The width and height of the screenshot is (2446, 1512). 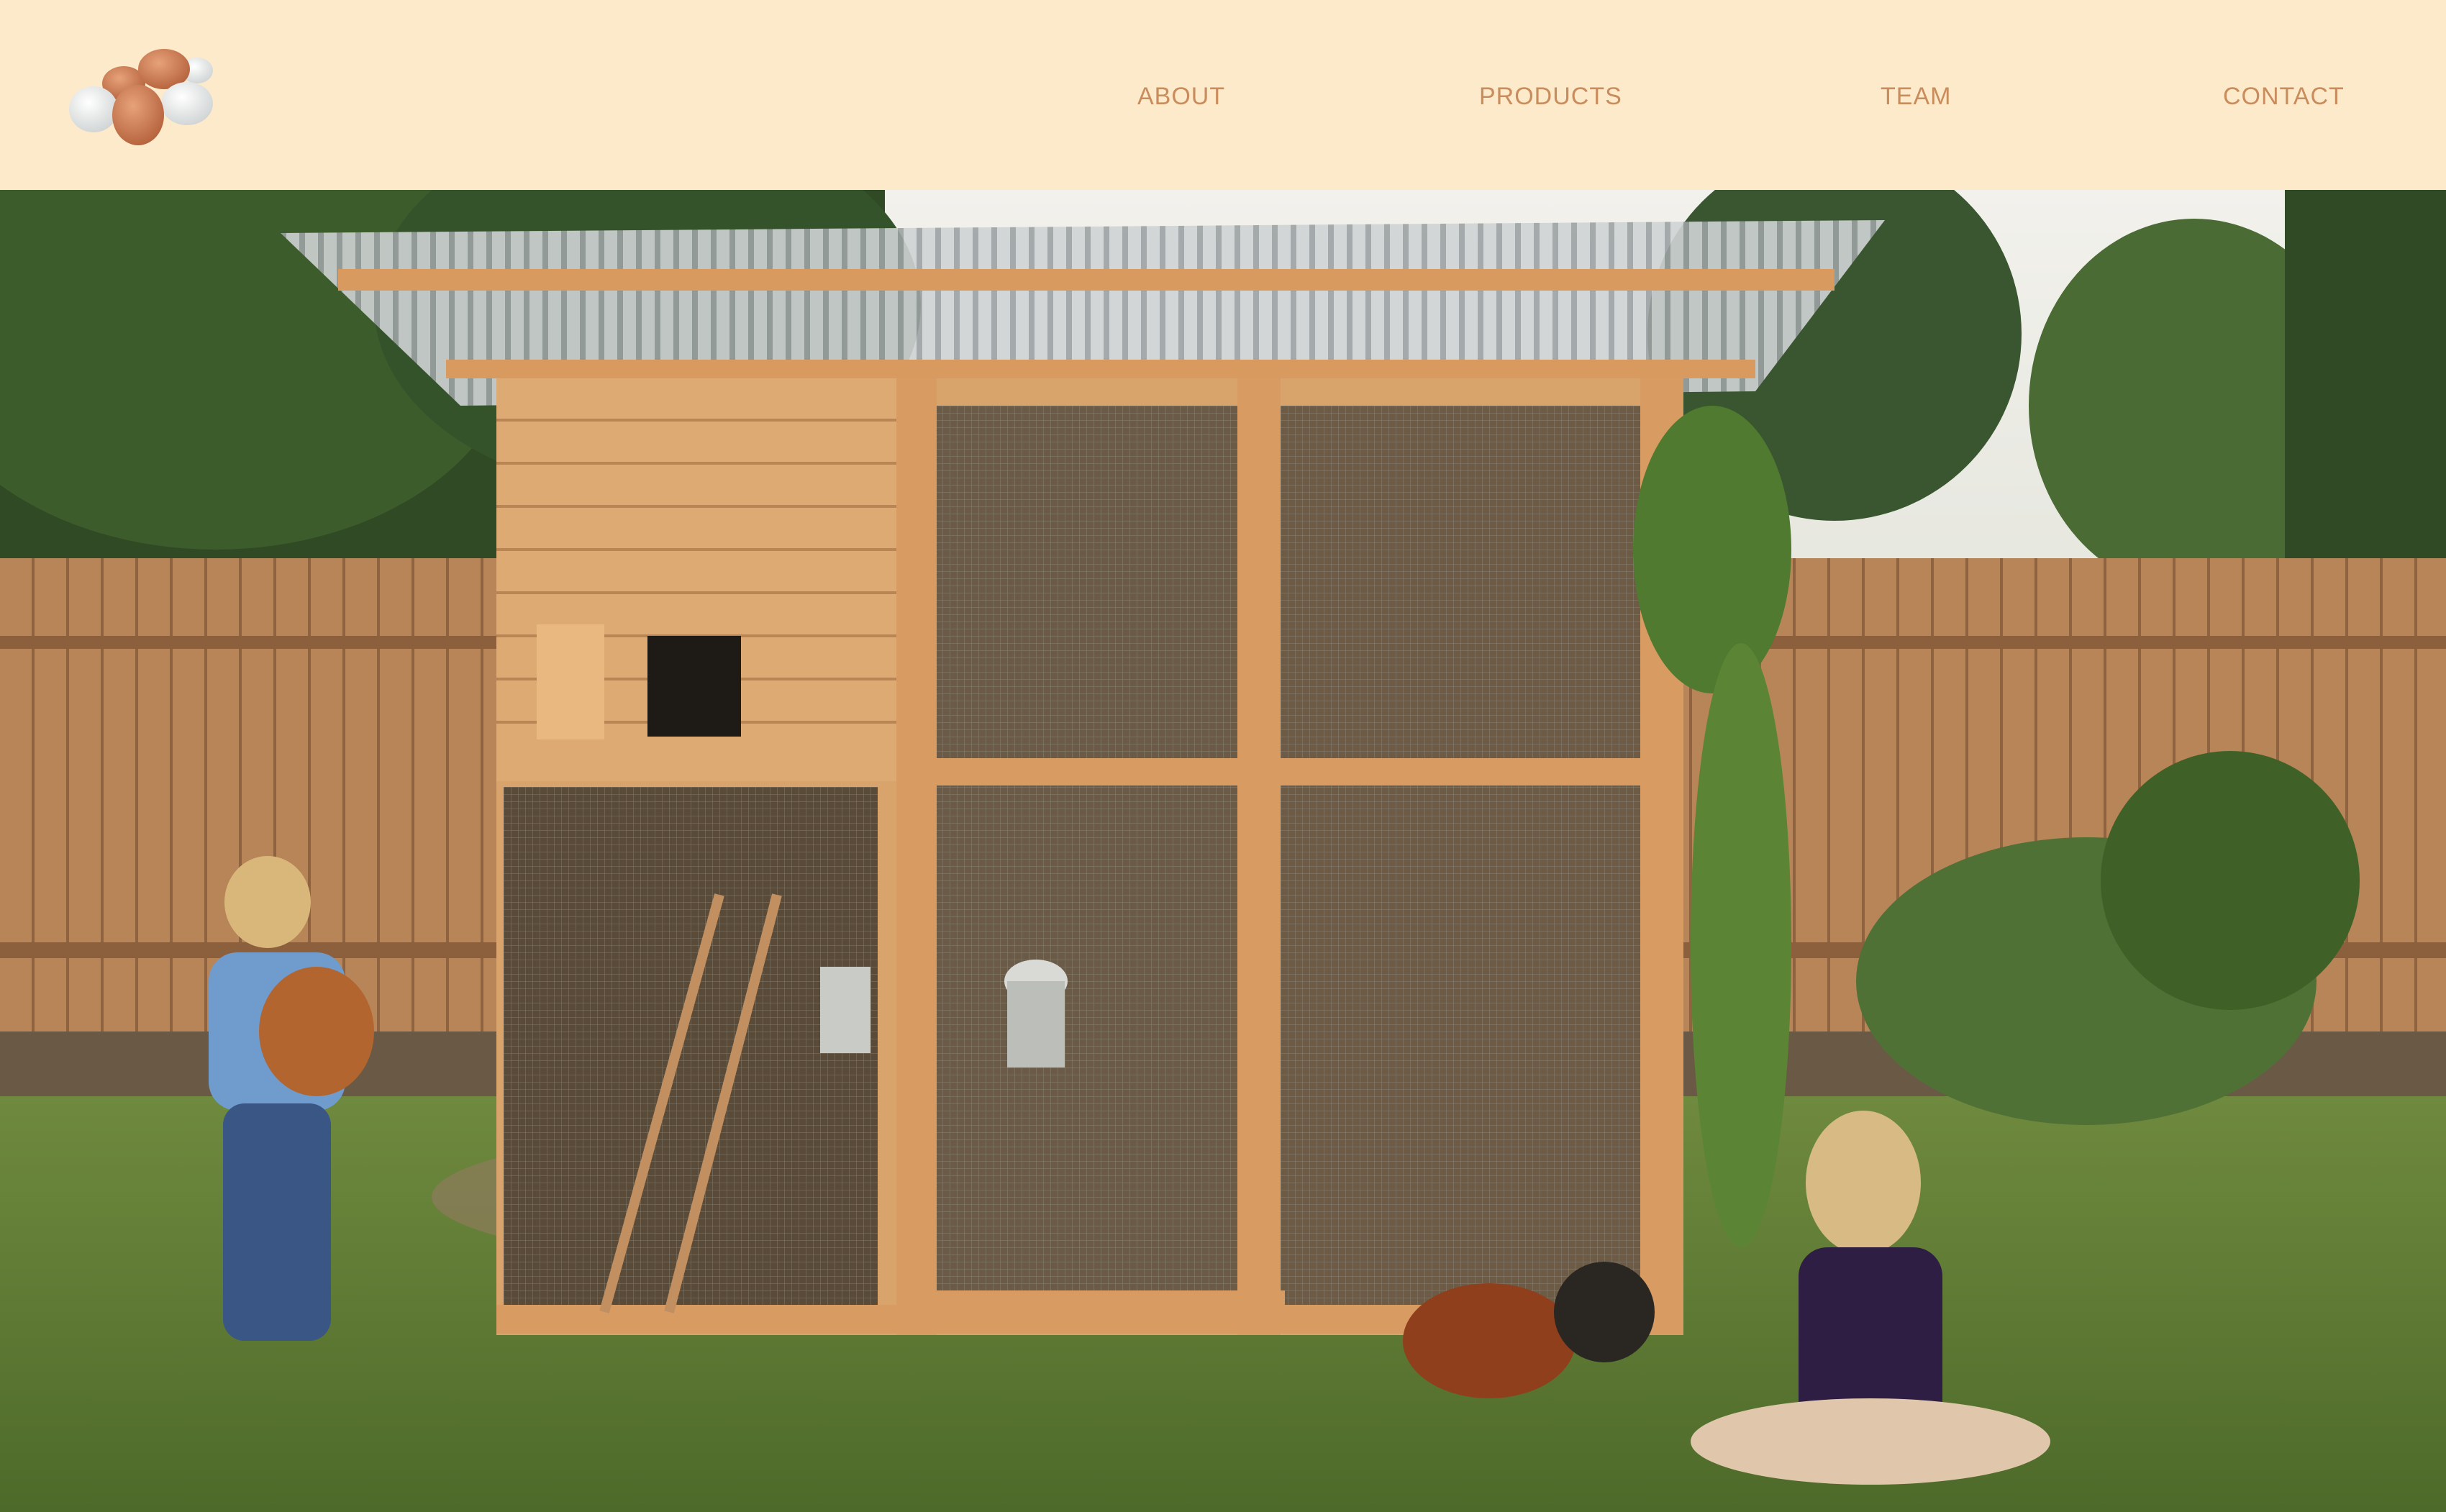 I want to click on nav-contact-link: CONTACT, so click(x=2284, y=97).